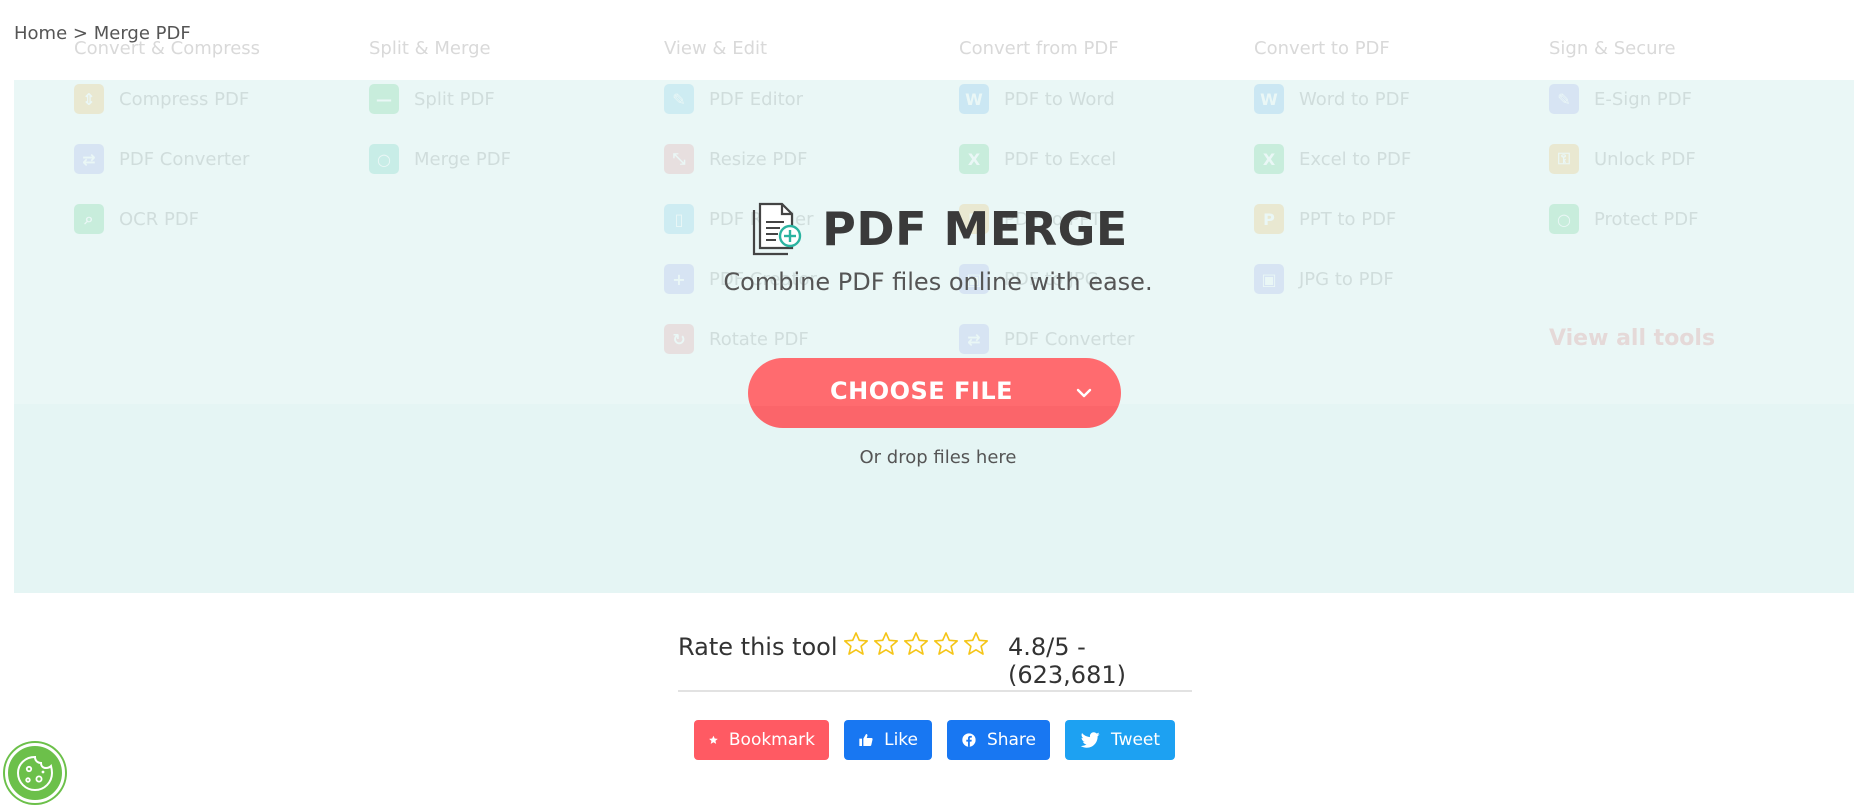 The height and width of the screenshot is (809, 1876). Describe the element at coordinates (1612, 48) in the screenshot. I see `menu-heading: Sign & Secure` at that location.